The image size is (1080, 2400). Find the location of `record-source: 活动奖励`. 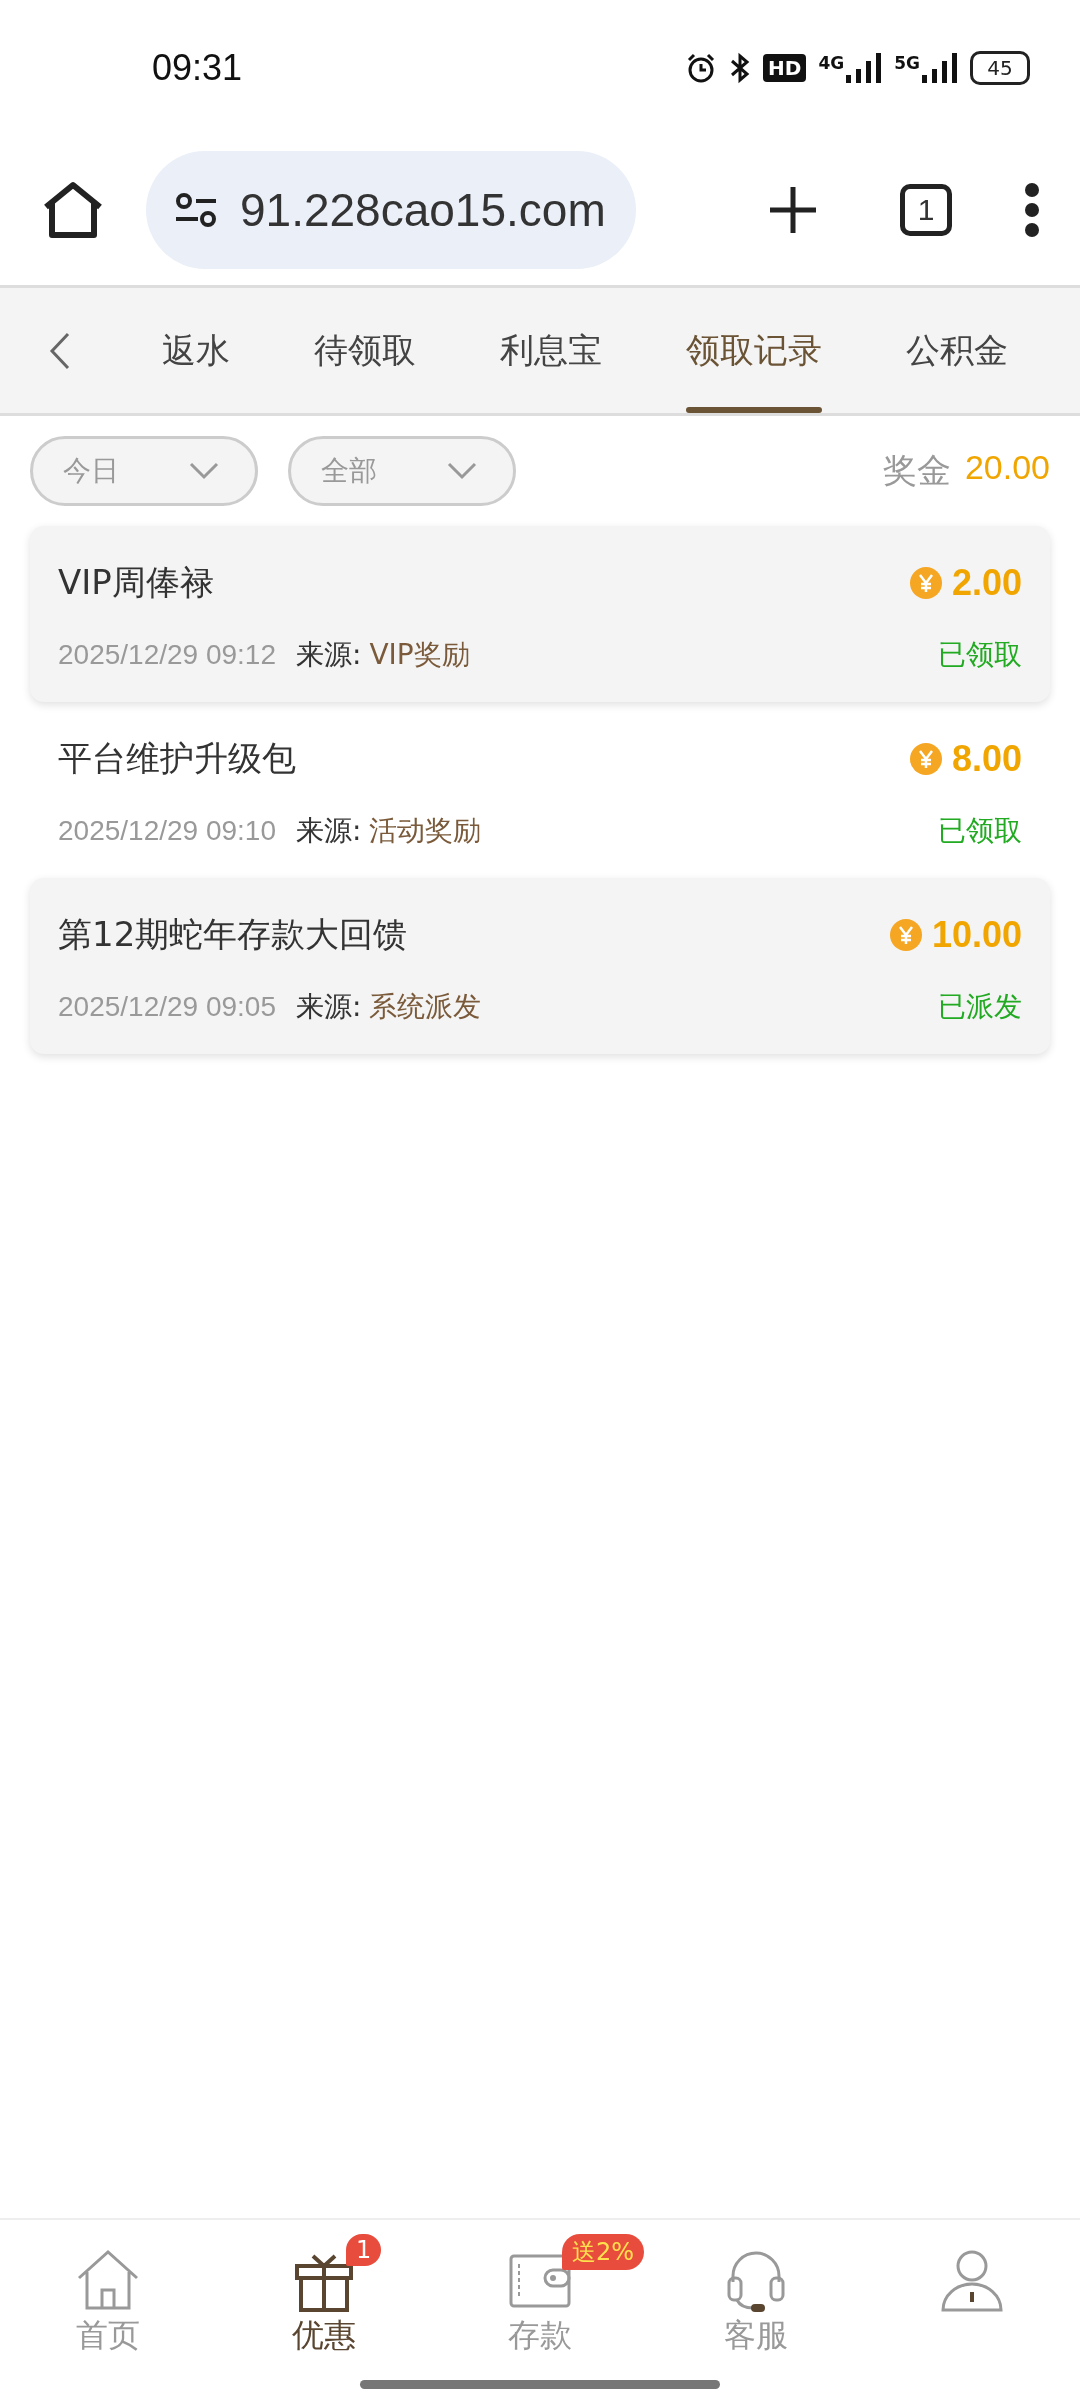

record-source: 活动奖励 is located at coordinates (426, 831).